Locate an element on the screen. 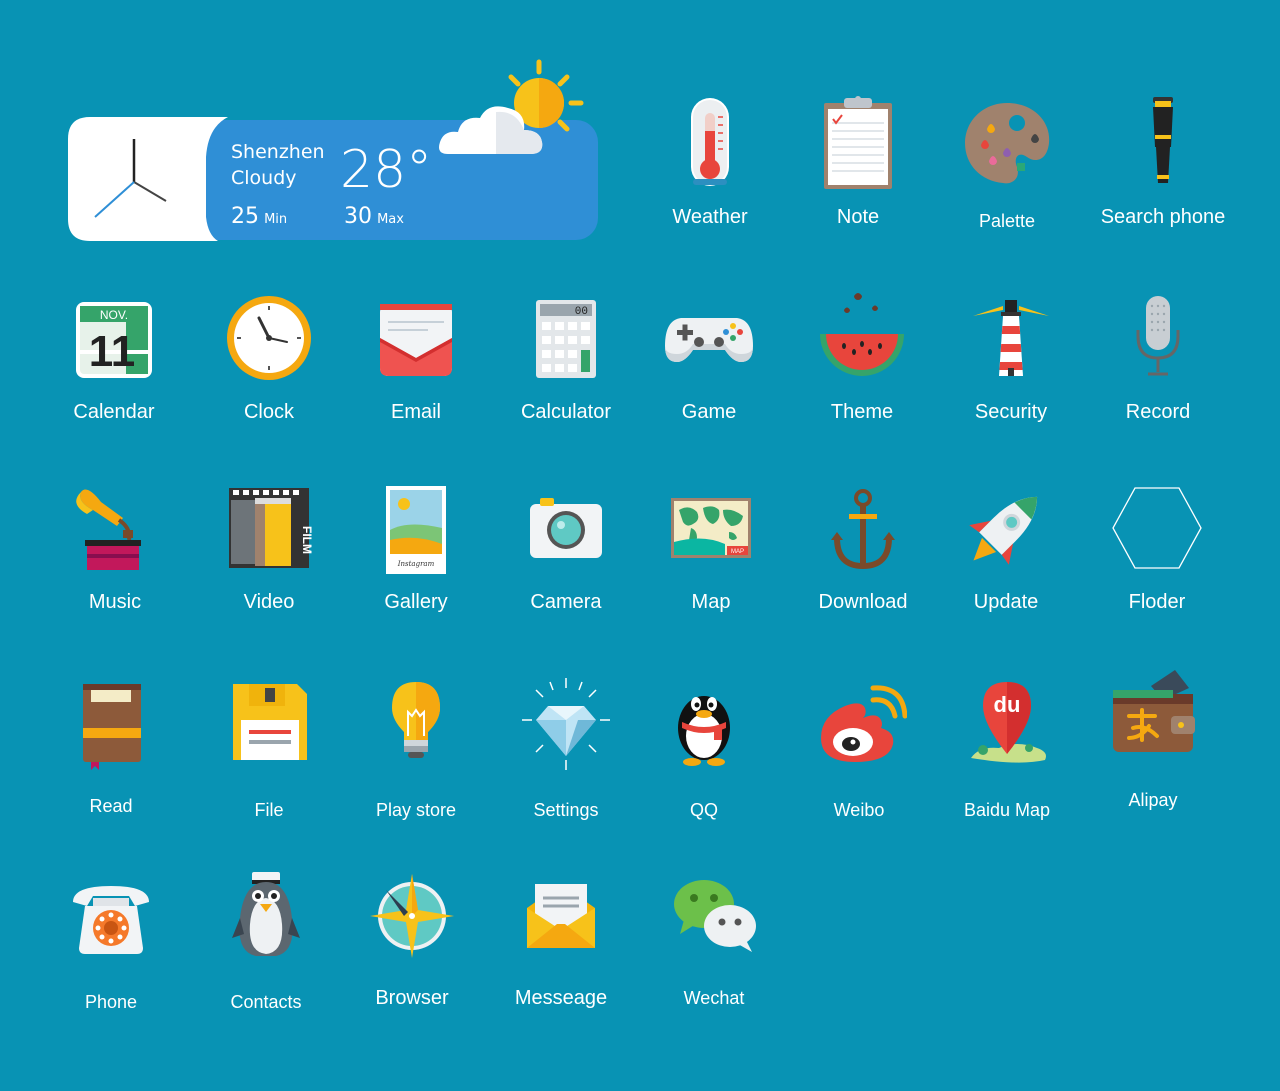 This screenshot has height=1091, width=1280. app-clock: Clock is located at coordinates (269, 357).